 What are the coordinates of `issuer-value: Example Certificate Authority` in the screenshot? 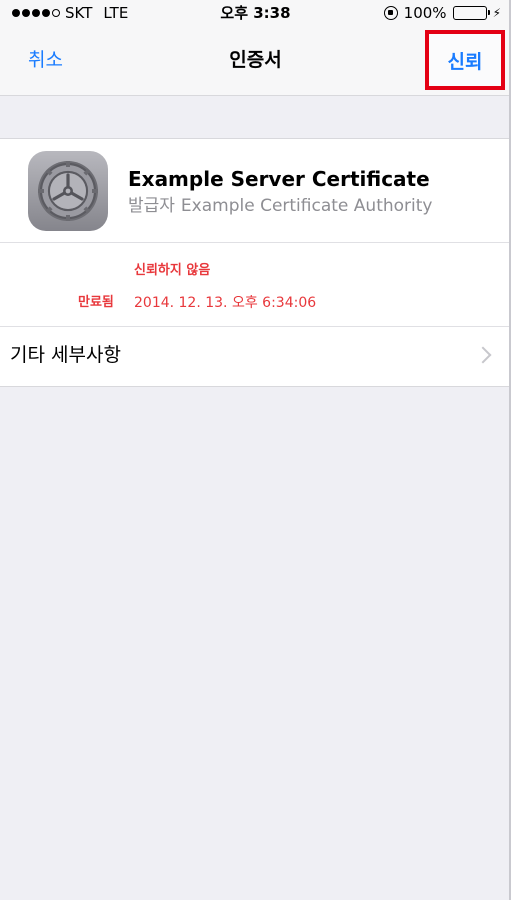 It's located at (306, 206).